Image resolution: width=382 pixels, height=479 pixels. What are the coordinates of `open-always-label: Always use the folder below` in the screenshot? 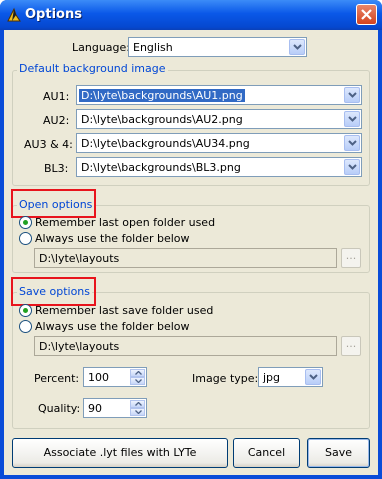 It's located at (112, 238).